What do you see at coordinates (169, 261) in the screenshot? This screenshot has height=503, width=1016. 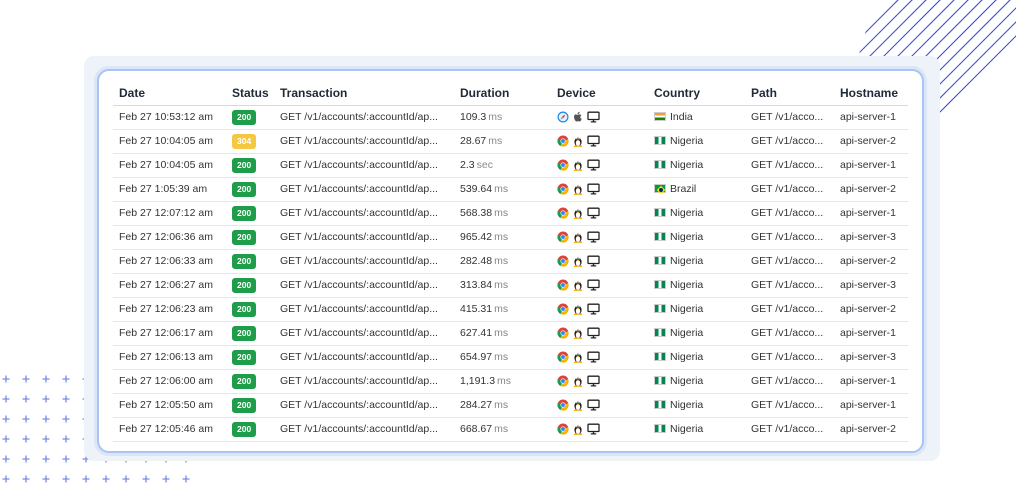 I see `cell-date: Feb 27 12:06:33 am` at bounding box center [169, 261].